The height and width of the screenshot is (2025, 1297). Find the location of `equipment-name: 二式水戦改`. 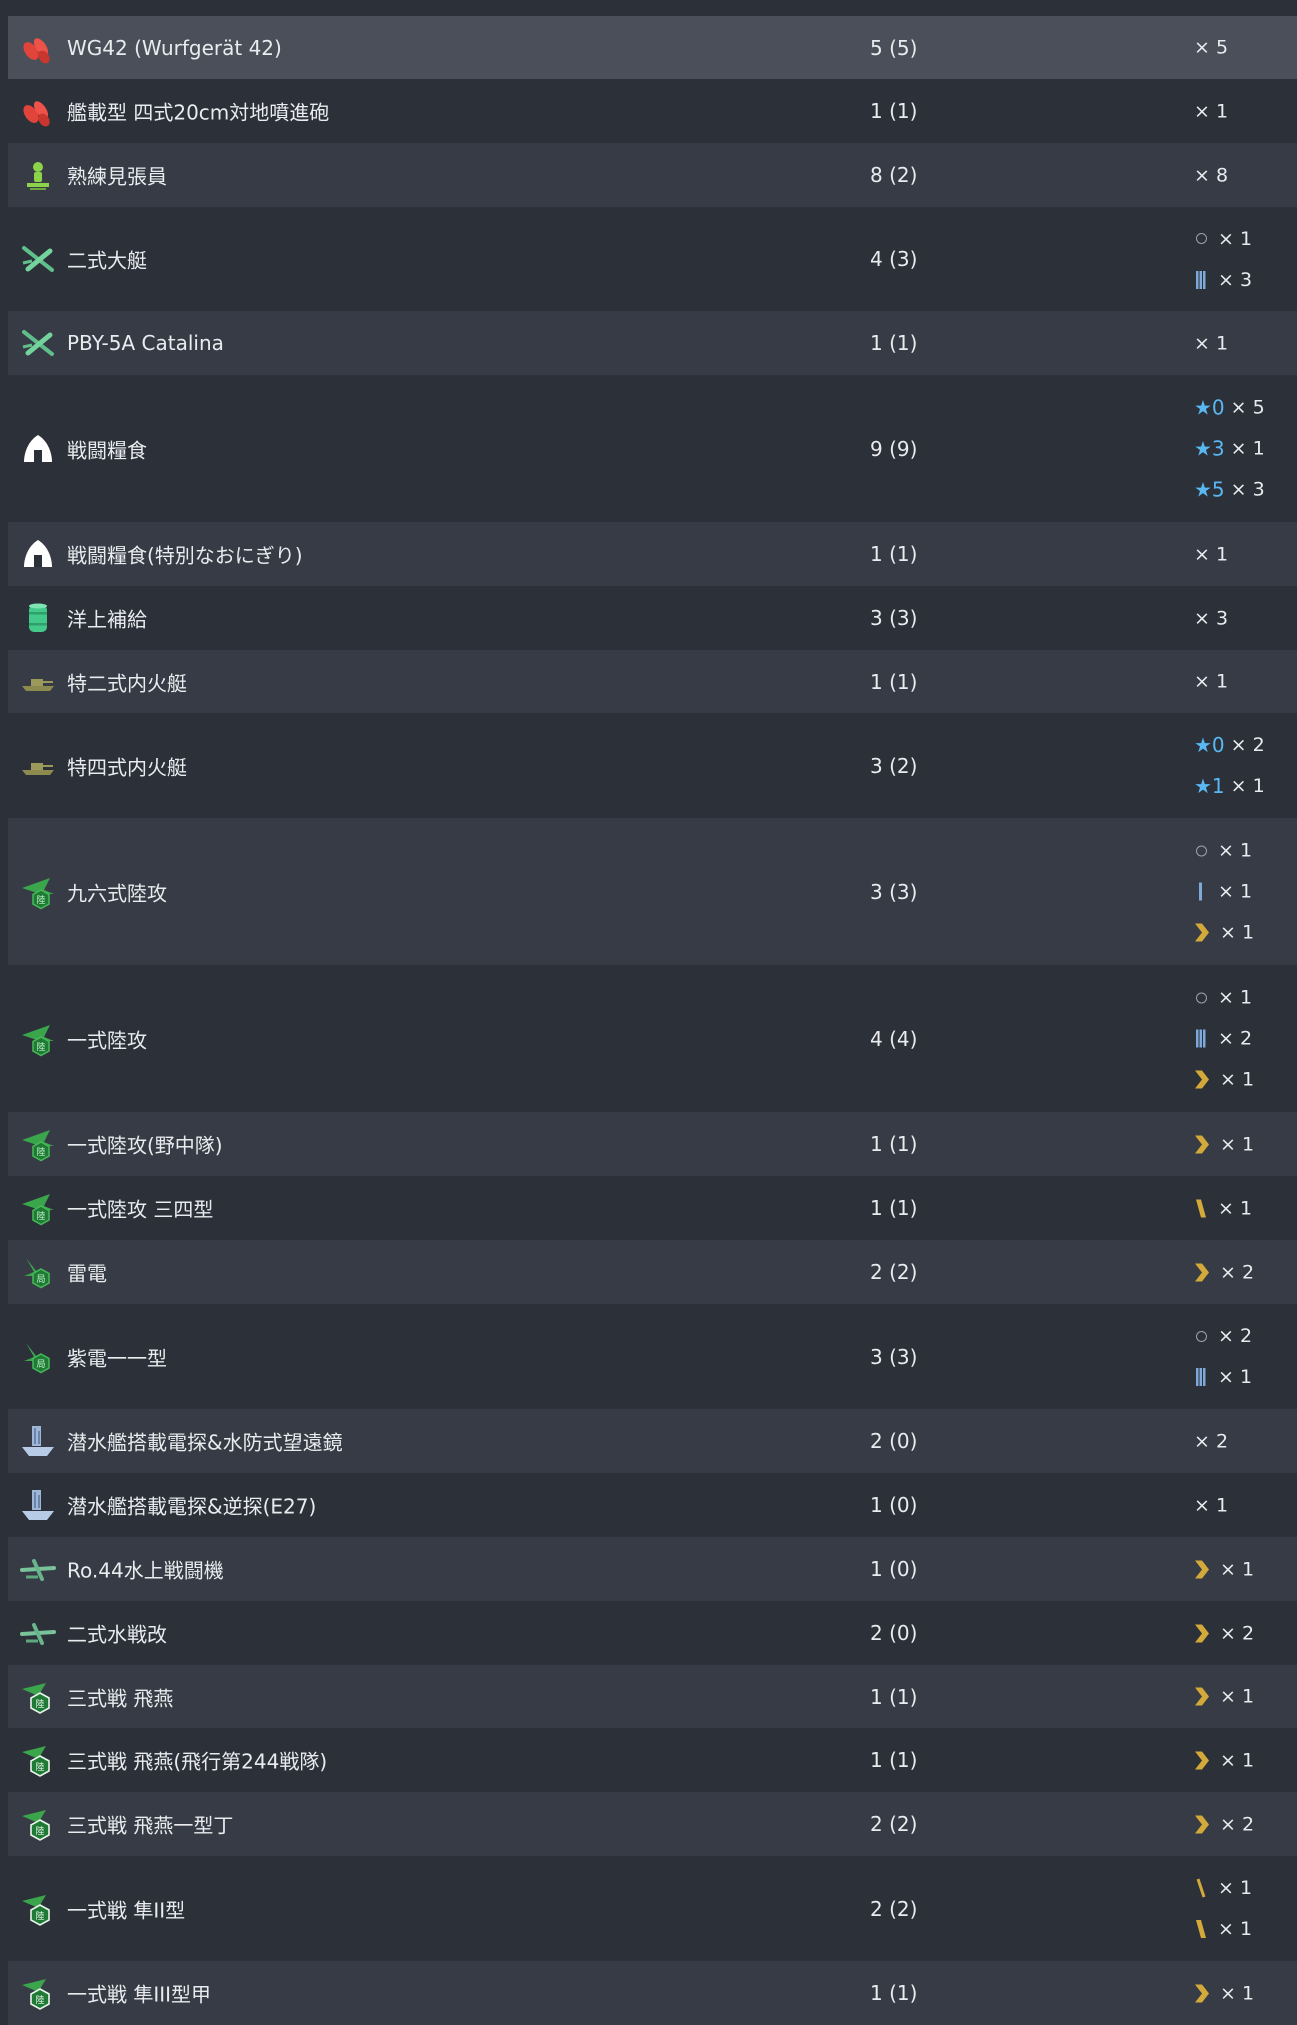

equipment-name: 二式水戦改 is located at coordinates (117, 1634).